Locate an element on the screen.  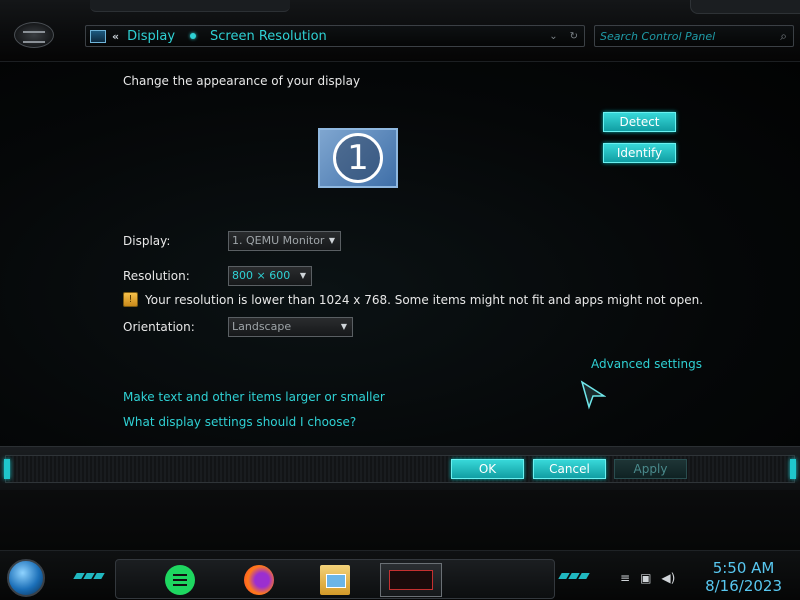
network-icon: ▣ is located at coordinates (645, 578).